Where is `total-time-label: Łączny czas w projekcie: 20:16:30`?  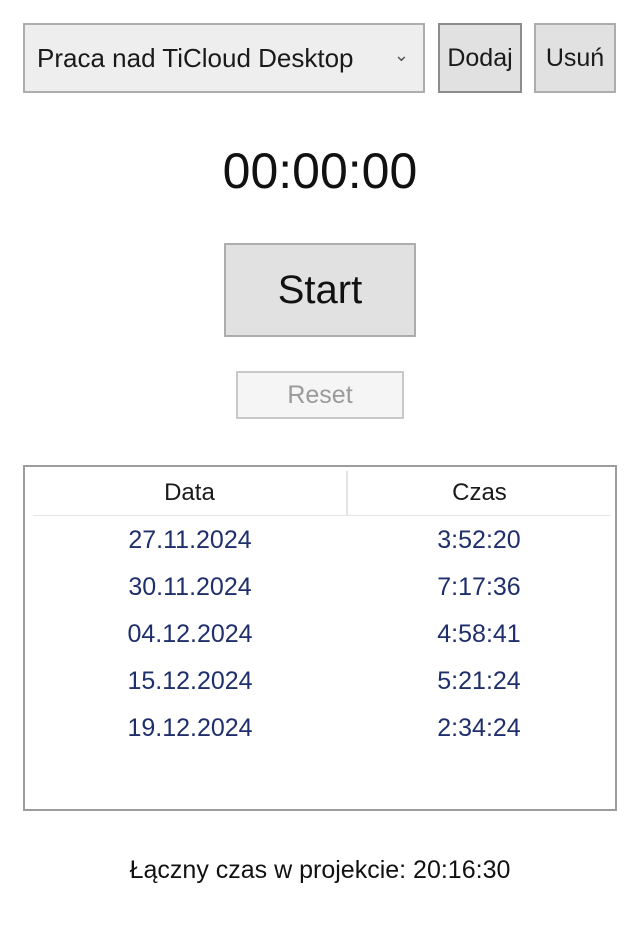
total-time-label: Łączny czas w projekcie: 20:16:30 is located at coordinates (320, 870).